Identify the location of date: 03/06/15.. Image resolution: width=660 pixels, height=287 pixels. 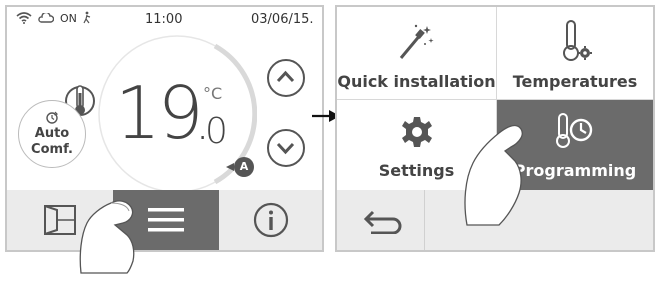
(282, 19).